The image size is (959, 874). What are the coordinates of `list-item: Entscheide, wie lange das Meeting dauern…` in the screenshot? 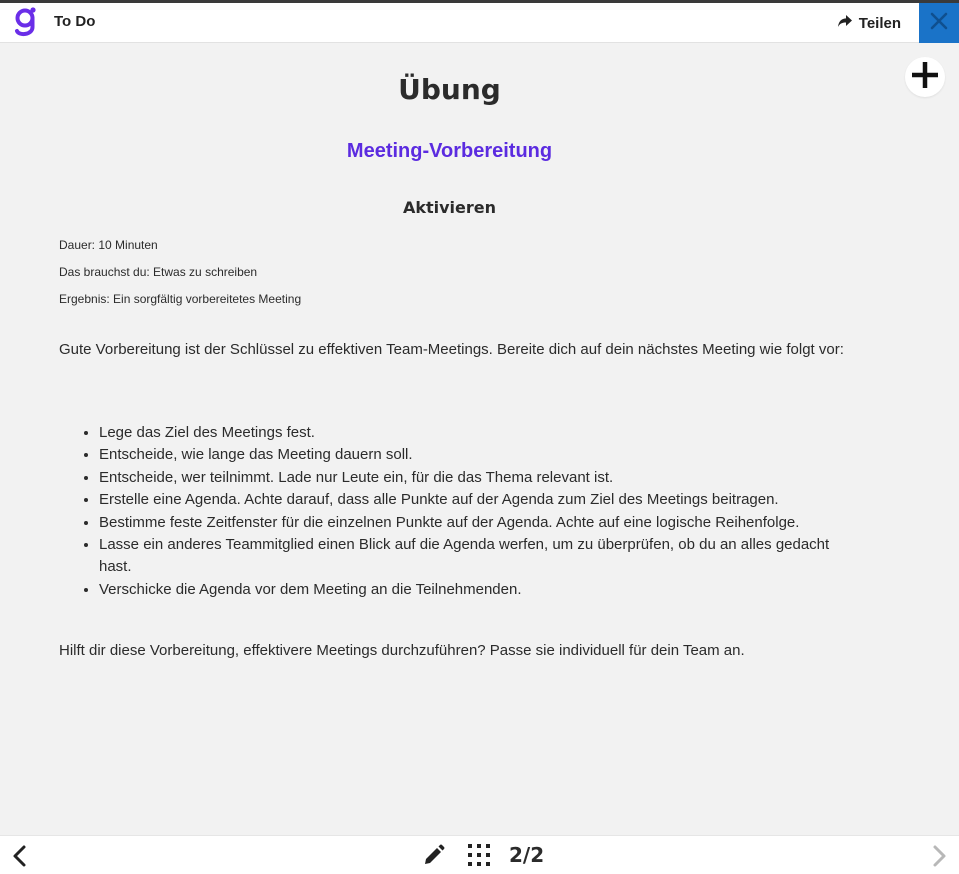 It's located at (471, 455).